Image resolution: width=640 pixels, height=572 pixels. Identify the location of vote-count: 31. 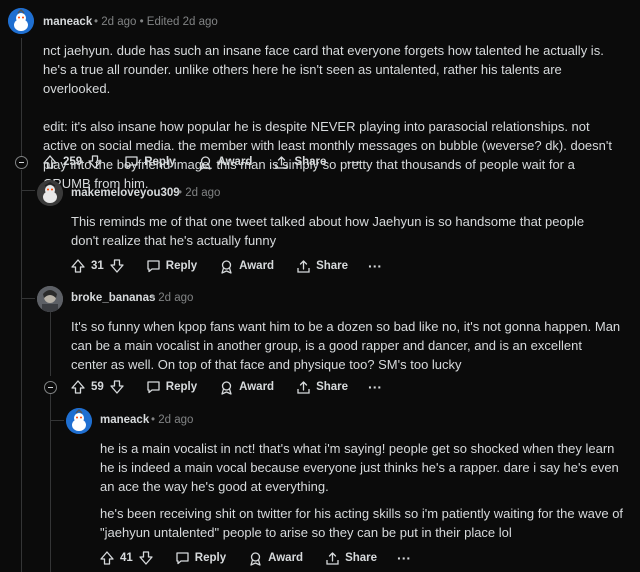
(97, 266).